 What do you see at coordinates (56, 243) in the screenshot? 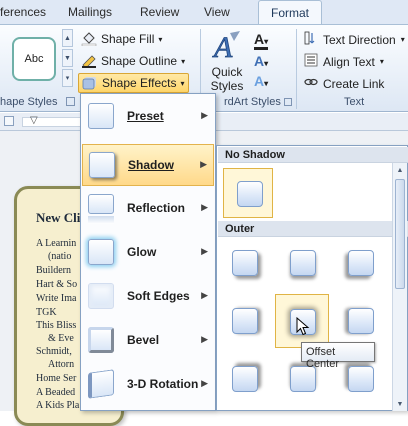
I see `flyer-line: A Learnin` at bounding box center [56, 243].